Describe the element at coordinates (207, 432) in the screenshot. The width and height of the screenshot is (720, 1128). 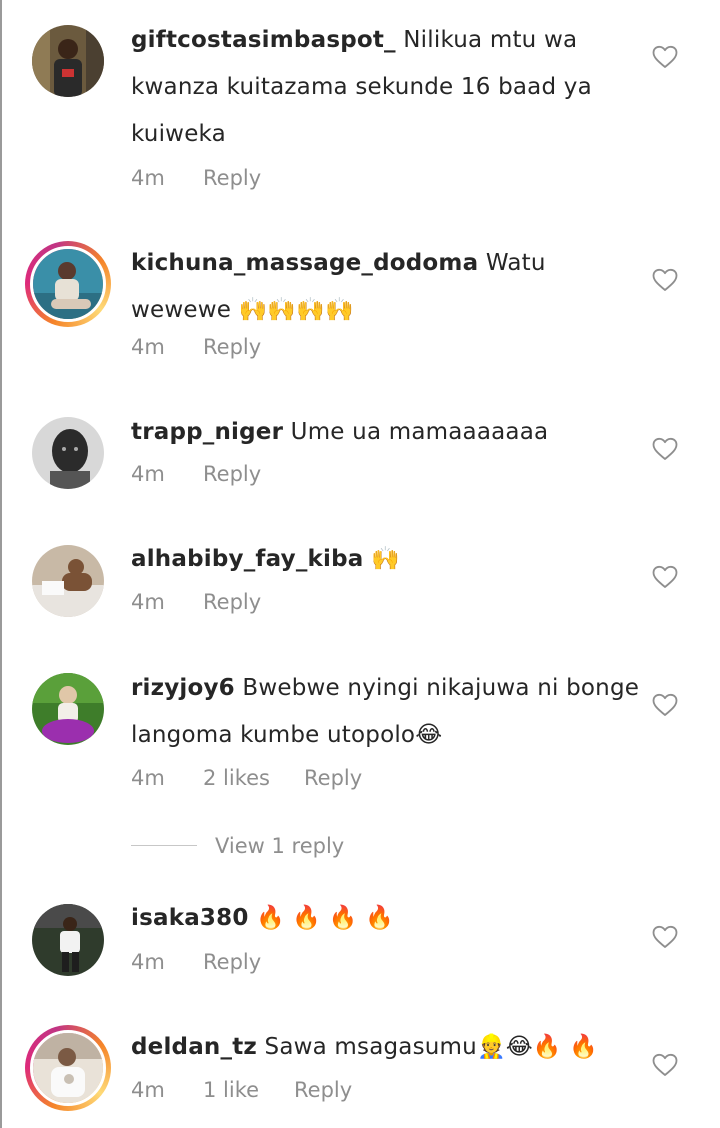
I see `comment-username: trapp_niger` at that location.